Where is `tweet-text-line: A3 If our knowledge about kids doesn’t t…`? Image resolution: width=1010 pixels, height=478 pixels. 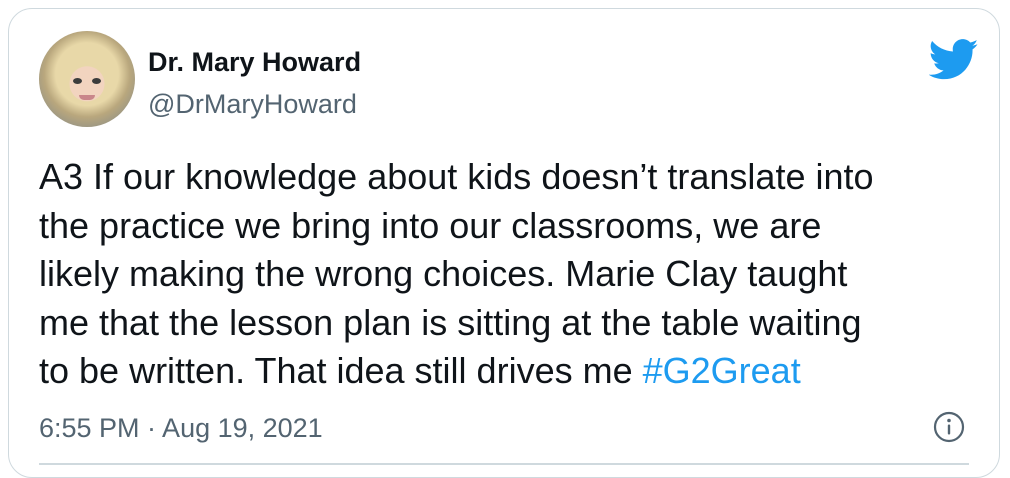
tweet-text-line: A3 If our knowledge about kids doesn’t t… is located at coordinates (456, 176).